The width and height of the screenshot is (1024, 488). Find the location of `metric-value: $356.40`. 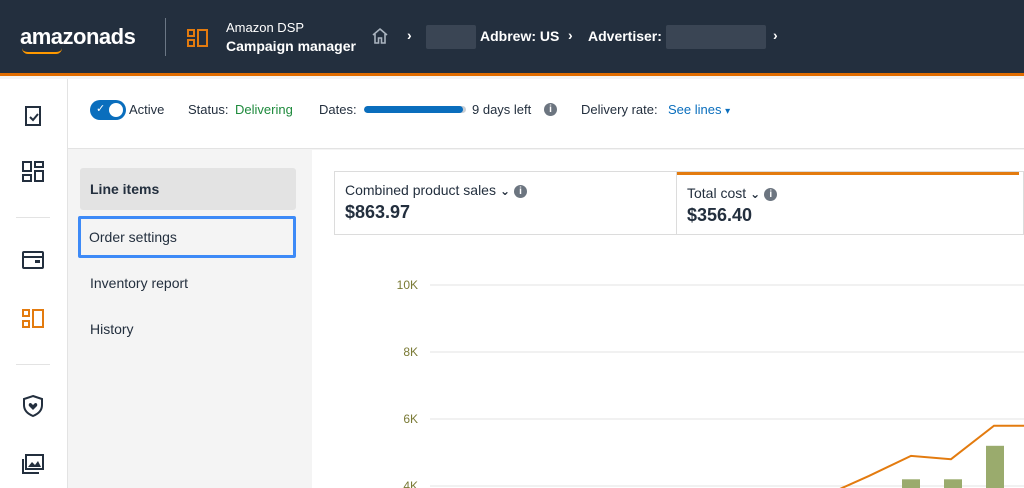

metric-value: $356.40 is located at coordinates (720, 215).